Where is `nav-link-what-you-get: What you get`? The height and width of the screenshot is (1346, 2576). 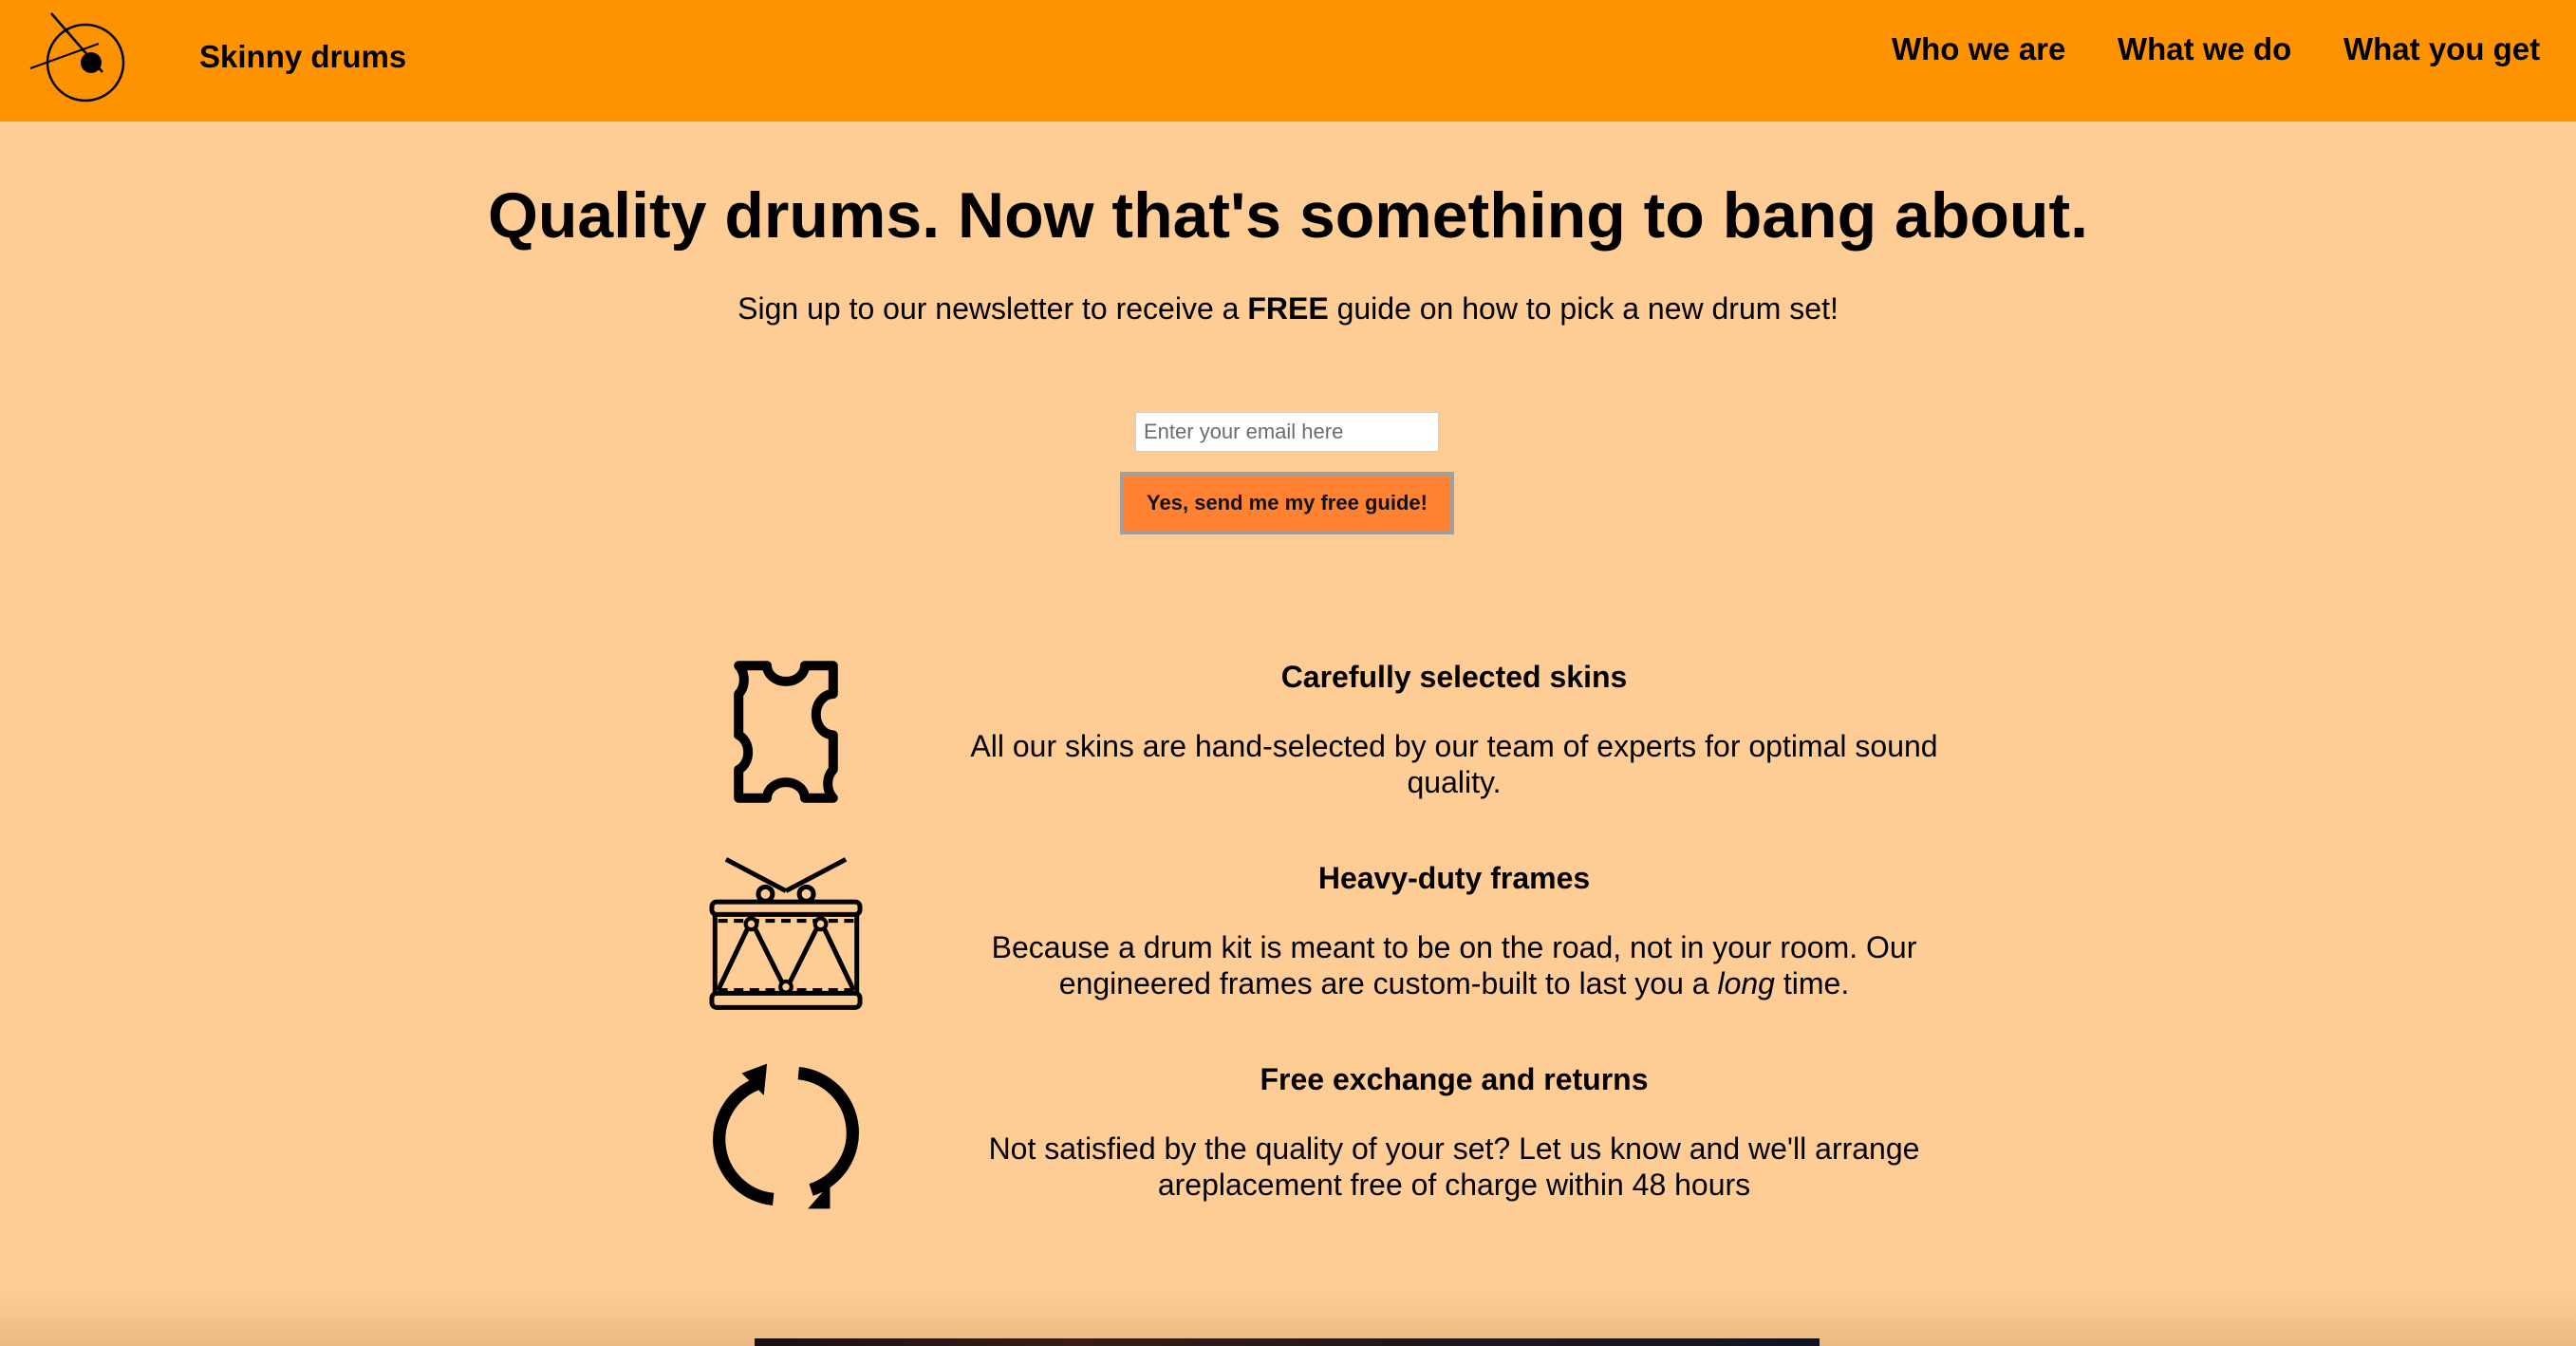 nav-link-what-you-get: What you get is located at coordinates (2442, 49).